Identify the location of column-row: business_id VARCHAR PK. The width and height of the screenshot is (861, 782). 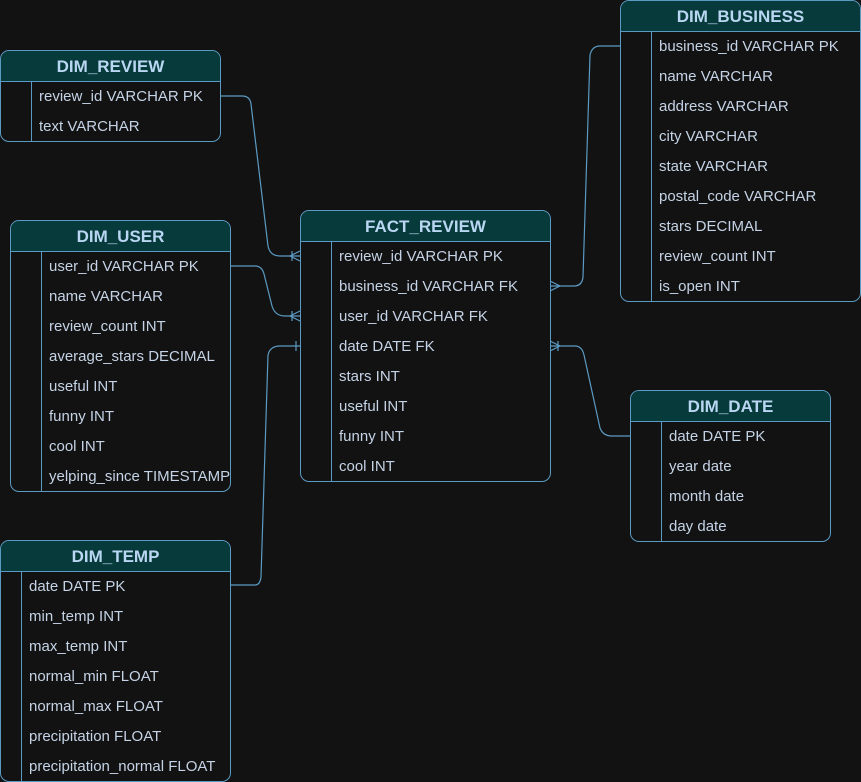
(740, 47).